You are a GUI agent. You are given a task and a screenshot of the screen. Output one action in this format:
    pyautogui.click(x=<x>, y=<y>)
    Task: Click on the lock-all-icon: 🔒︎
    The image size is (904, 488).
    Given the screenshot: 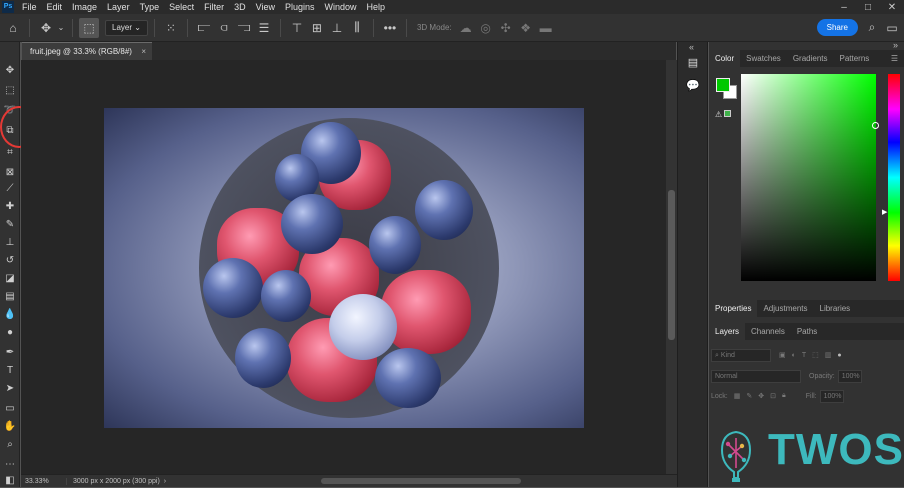 What is the action you would take?
    pyautogui.click(x=784, y=396)
    